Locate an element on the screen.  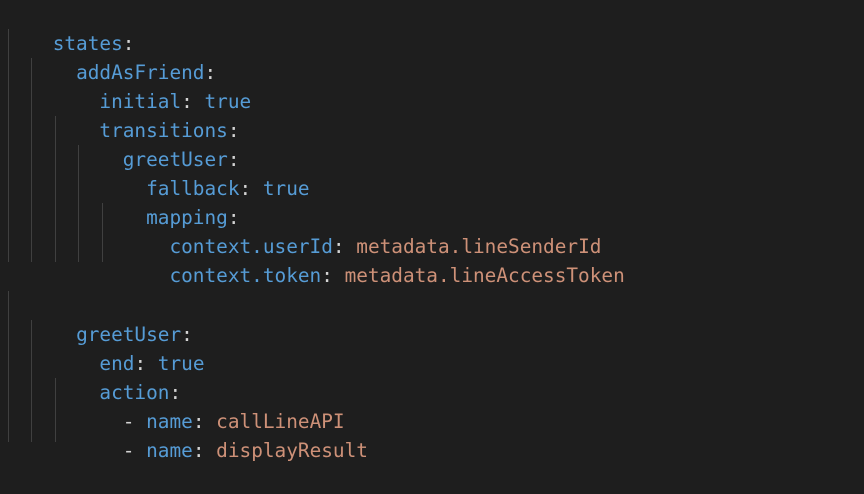
code-line: initial: true is located at coordinates (128, 85).